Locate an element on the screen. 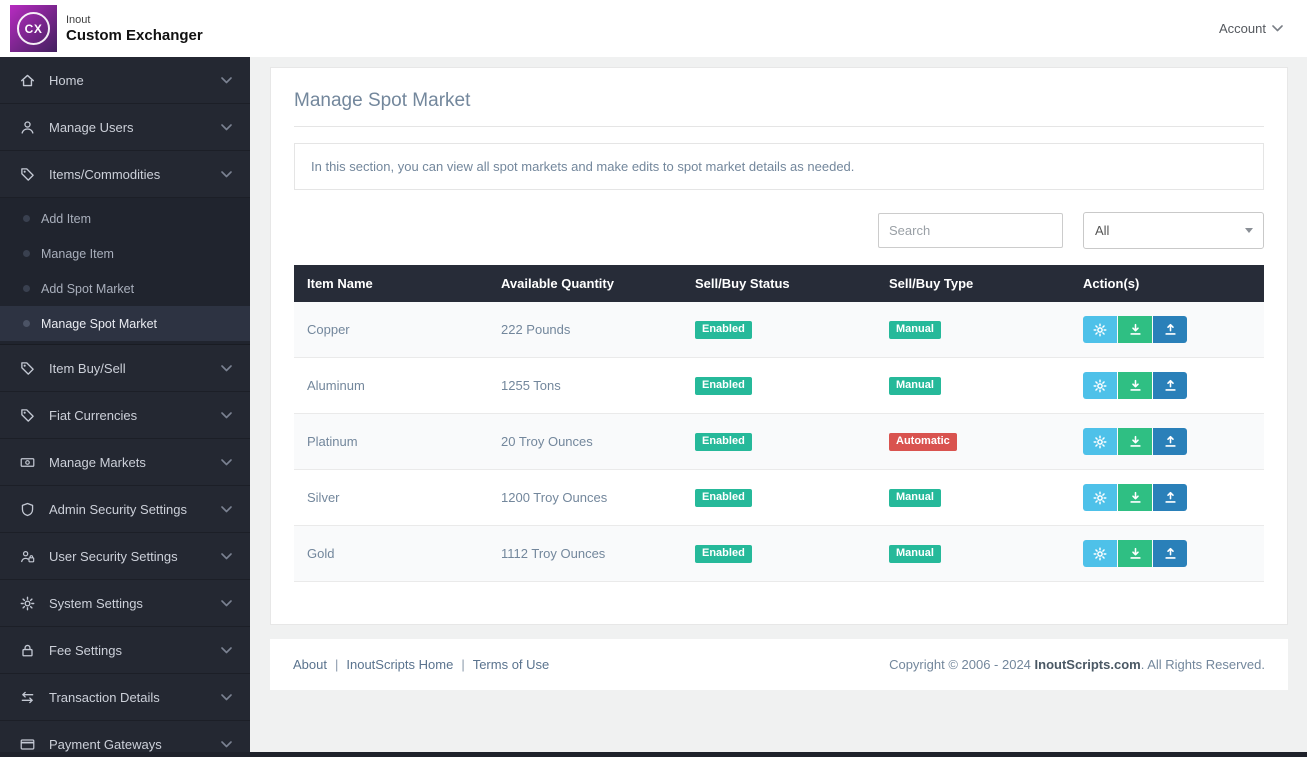  logo-circle: CX is located at coordinates (33, 28).